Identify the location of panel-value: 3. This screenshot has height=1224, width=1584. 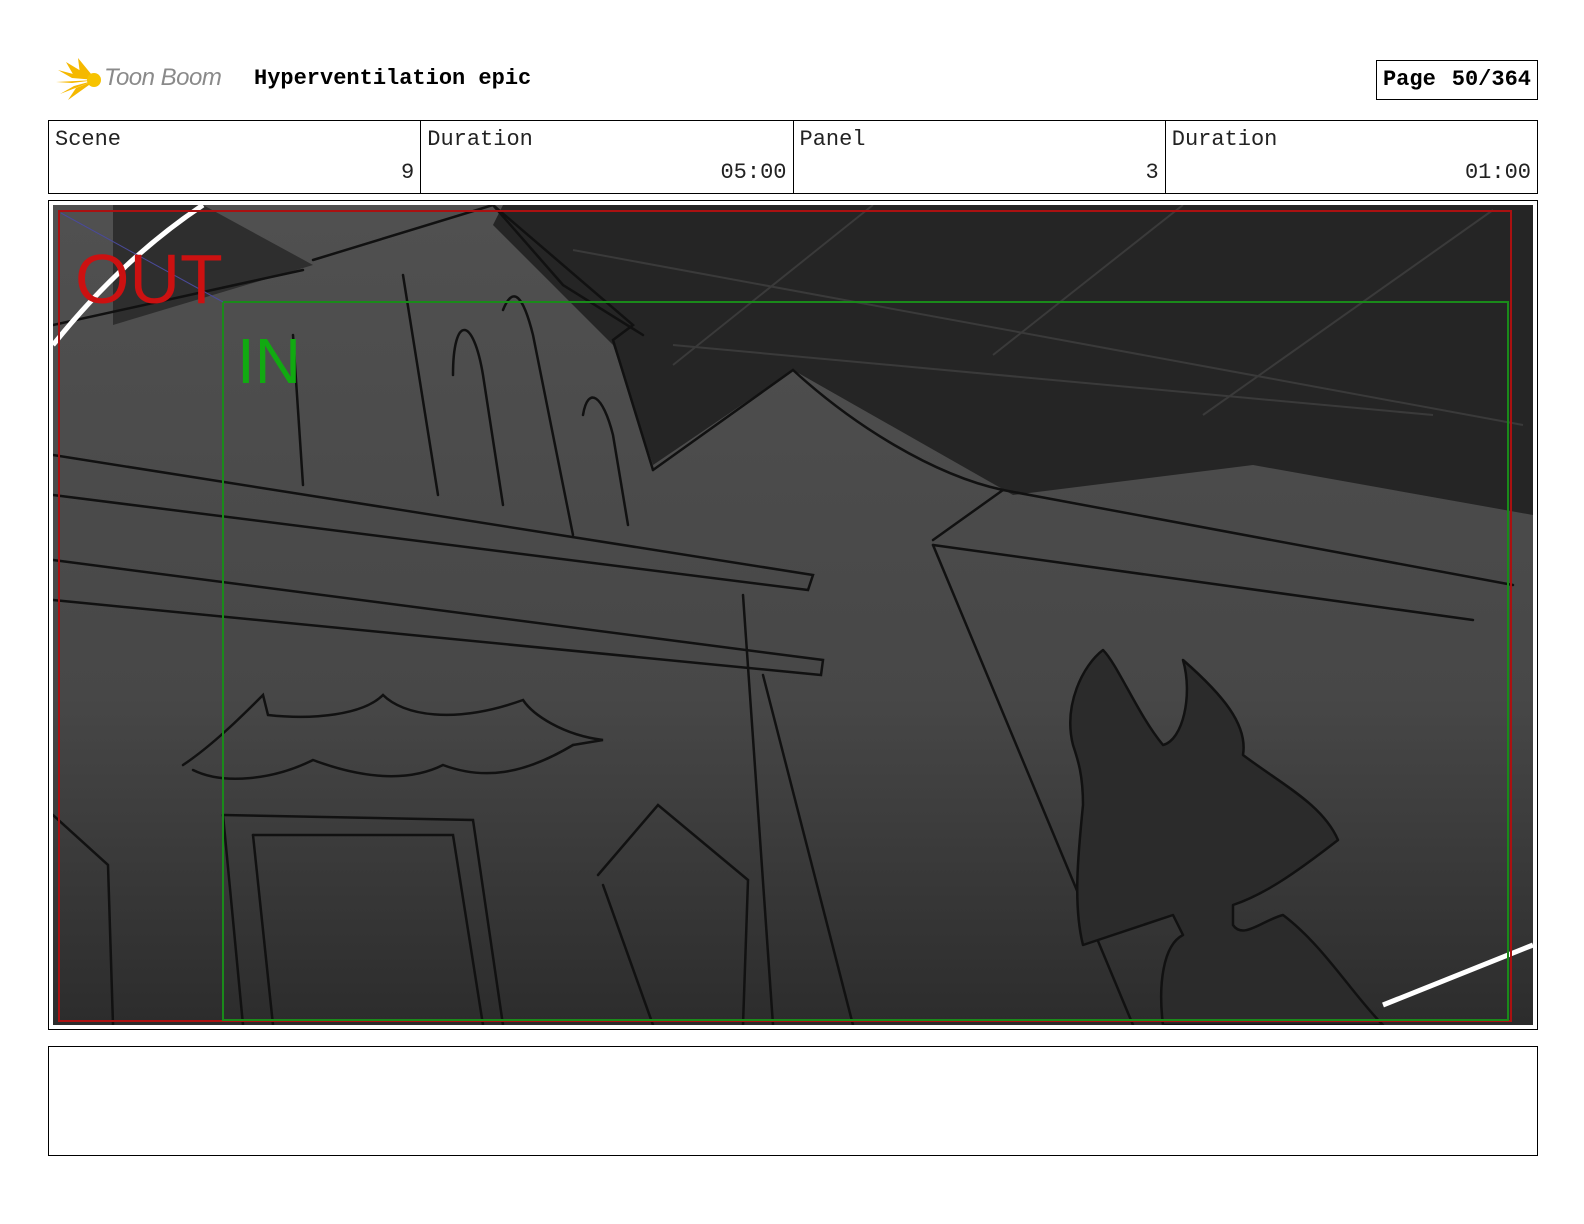
(1152, 172).